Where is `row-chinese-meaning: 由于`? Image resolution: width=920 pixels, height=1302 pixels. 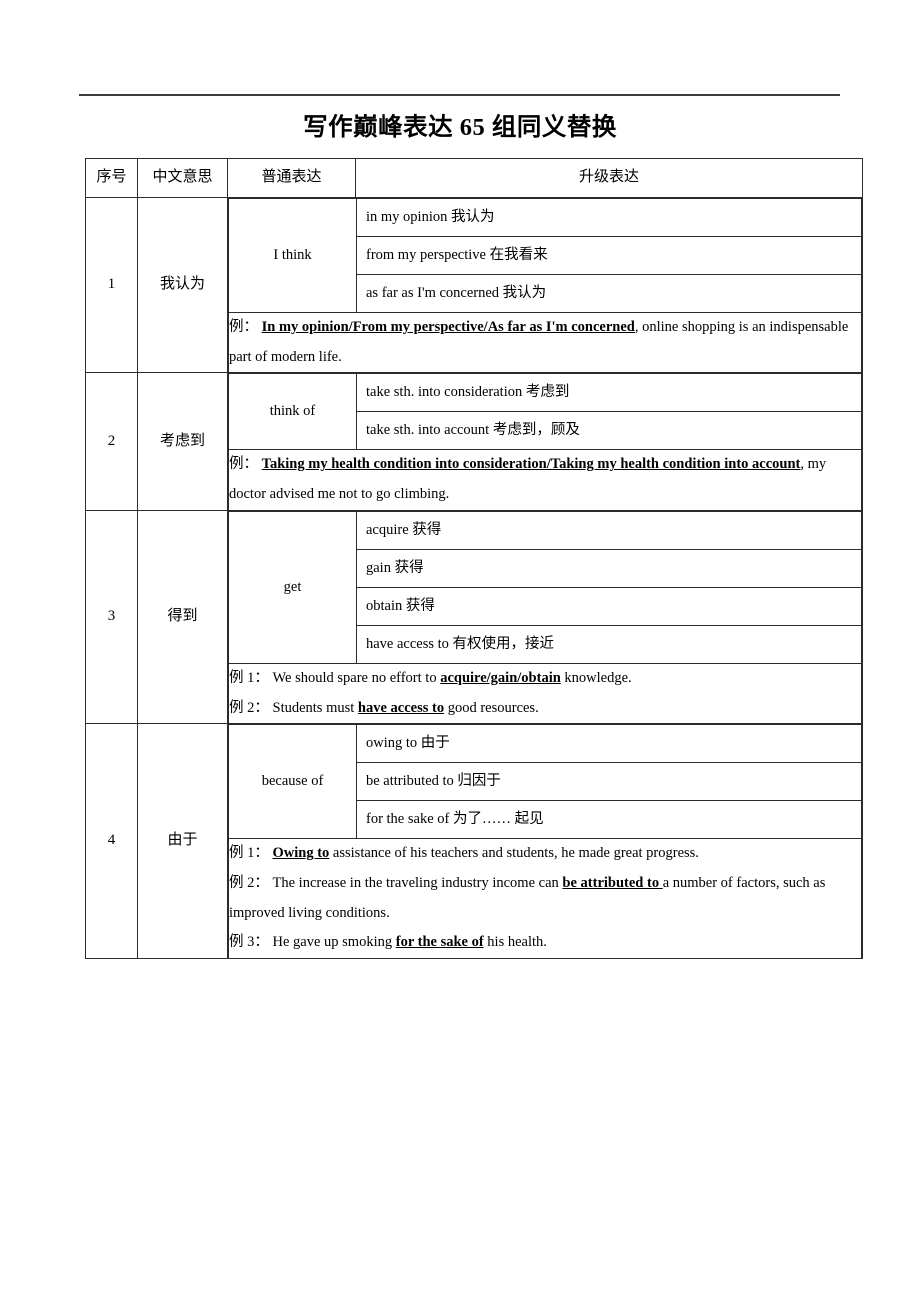
row-chinese-meaning: 由于 is located at coordinates (182, 841).